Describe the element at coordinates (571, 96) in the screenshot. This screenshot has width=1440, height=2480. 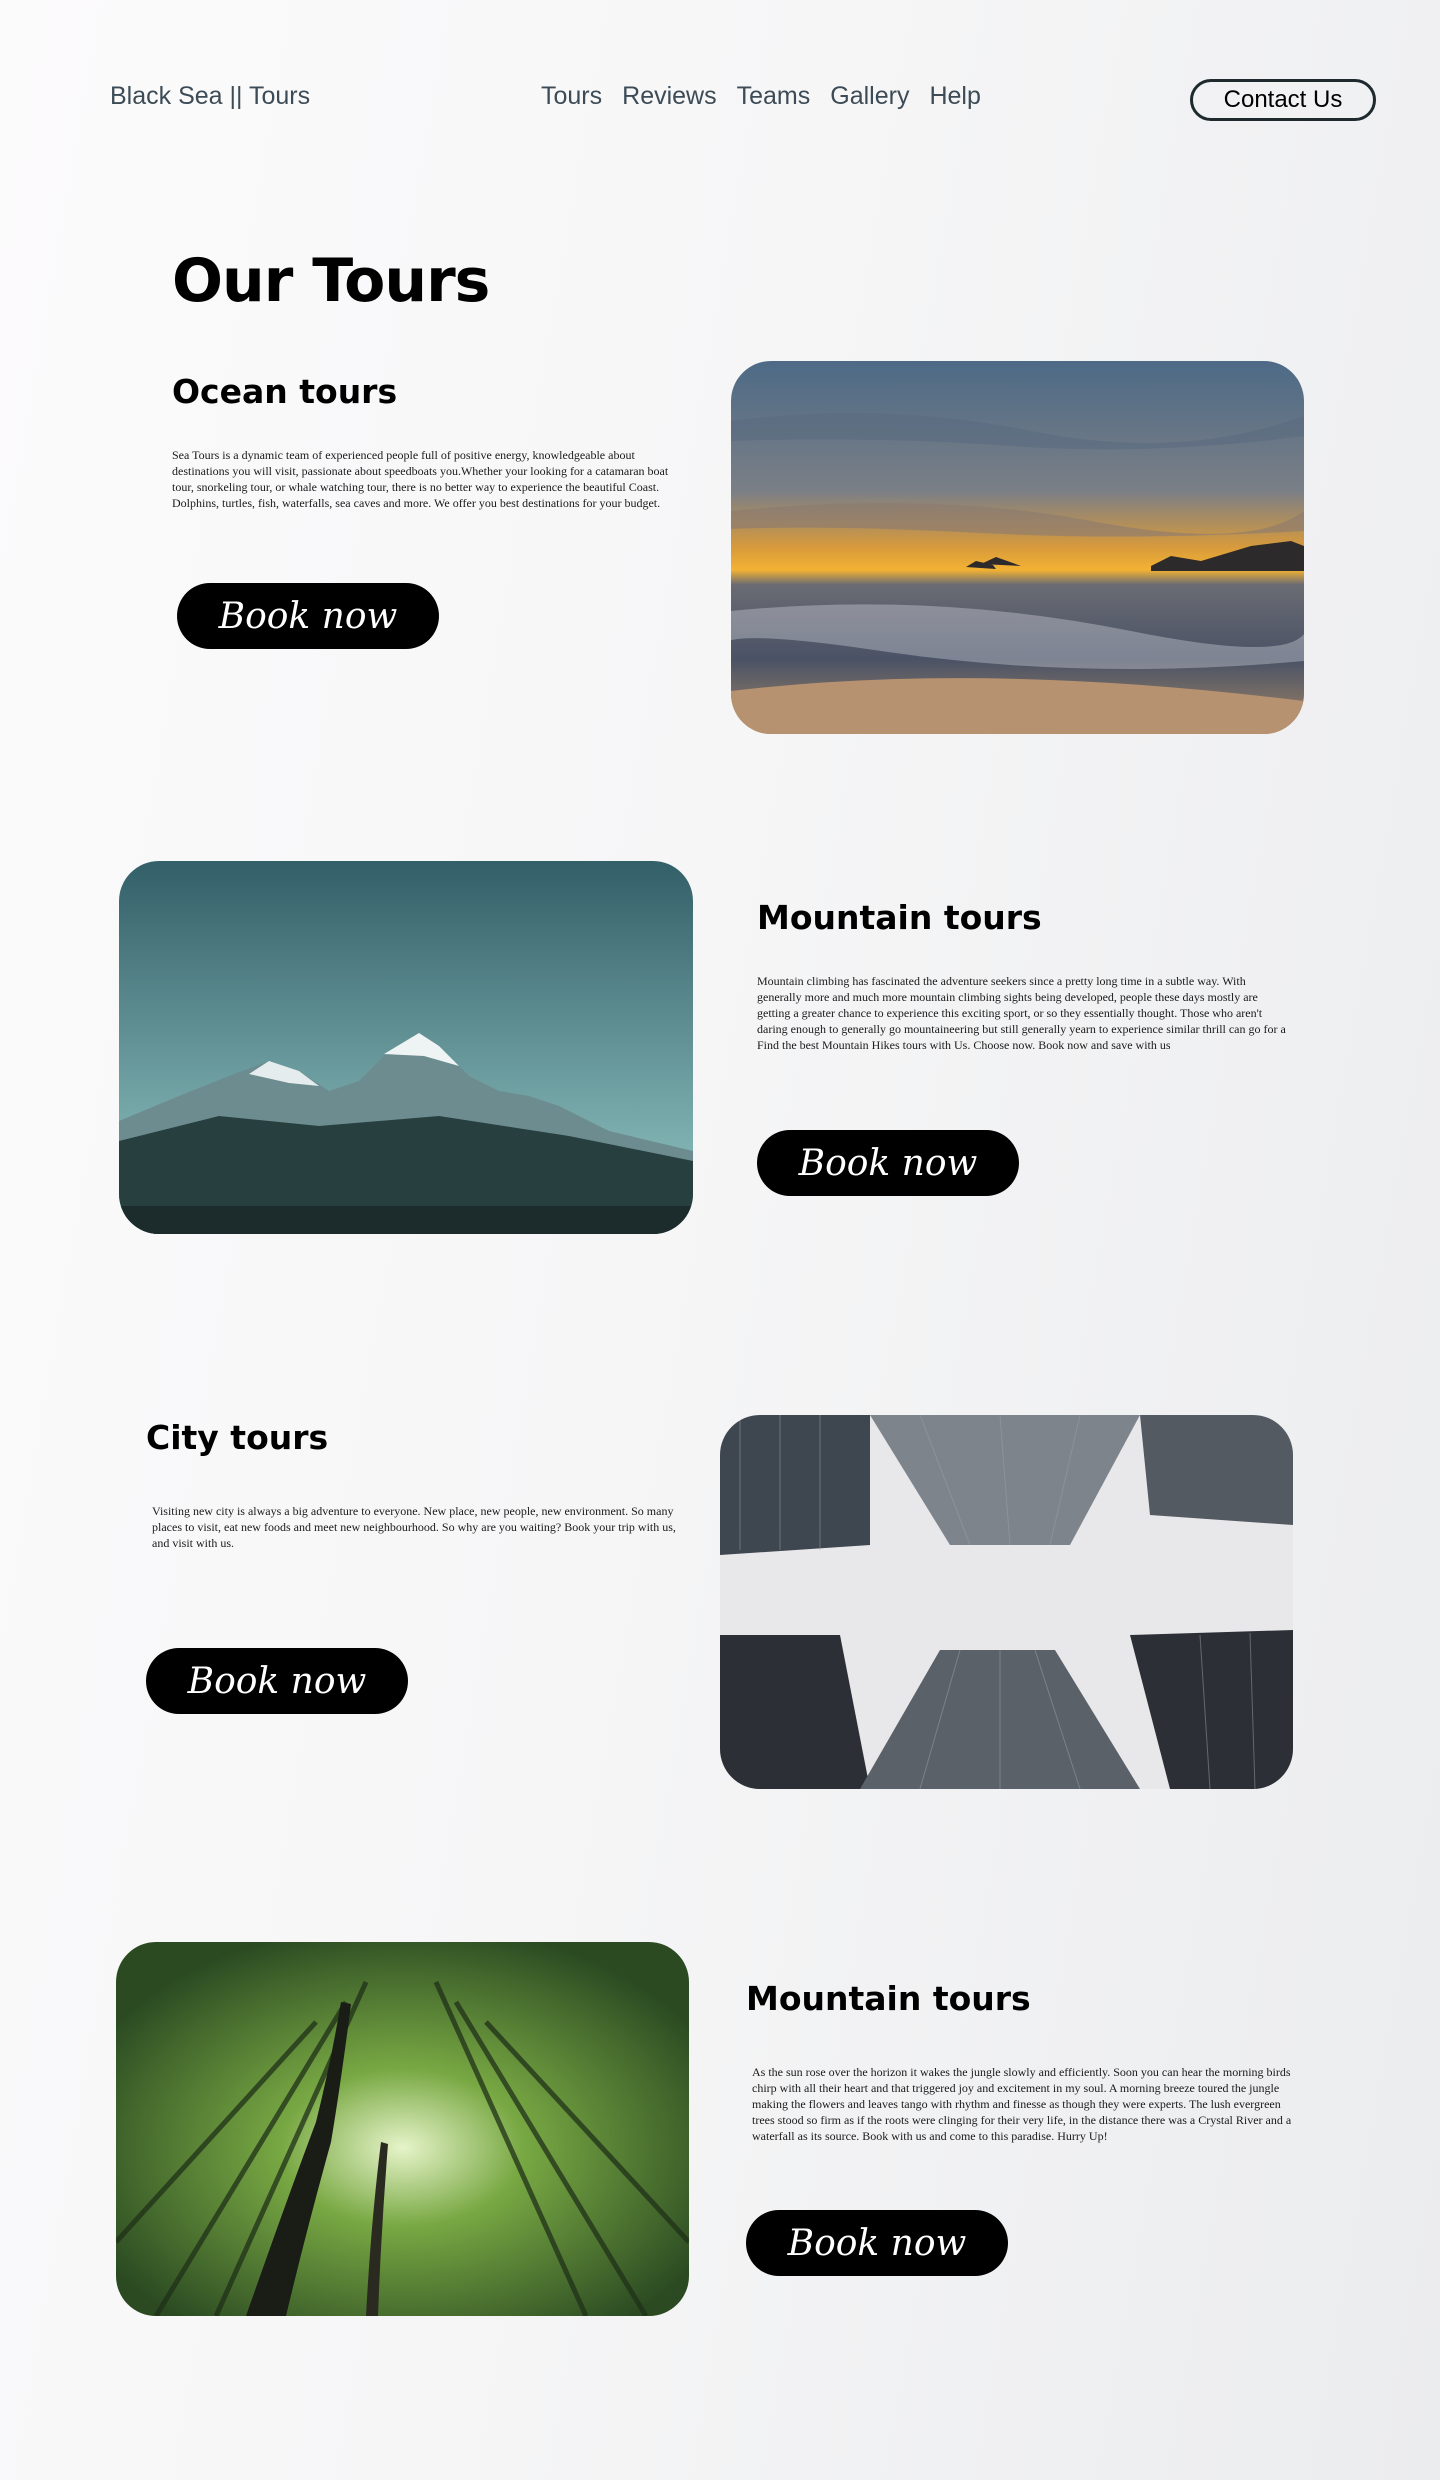
I see `nav-link-tours: Tours` at that location.